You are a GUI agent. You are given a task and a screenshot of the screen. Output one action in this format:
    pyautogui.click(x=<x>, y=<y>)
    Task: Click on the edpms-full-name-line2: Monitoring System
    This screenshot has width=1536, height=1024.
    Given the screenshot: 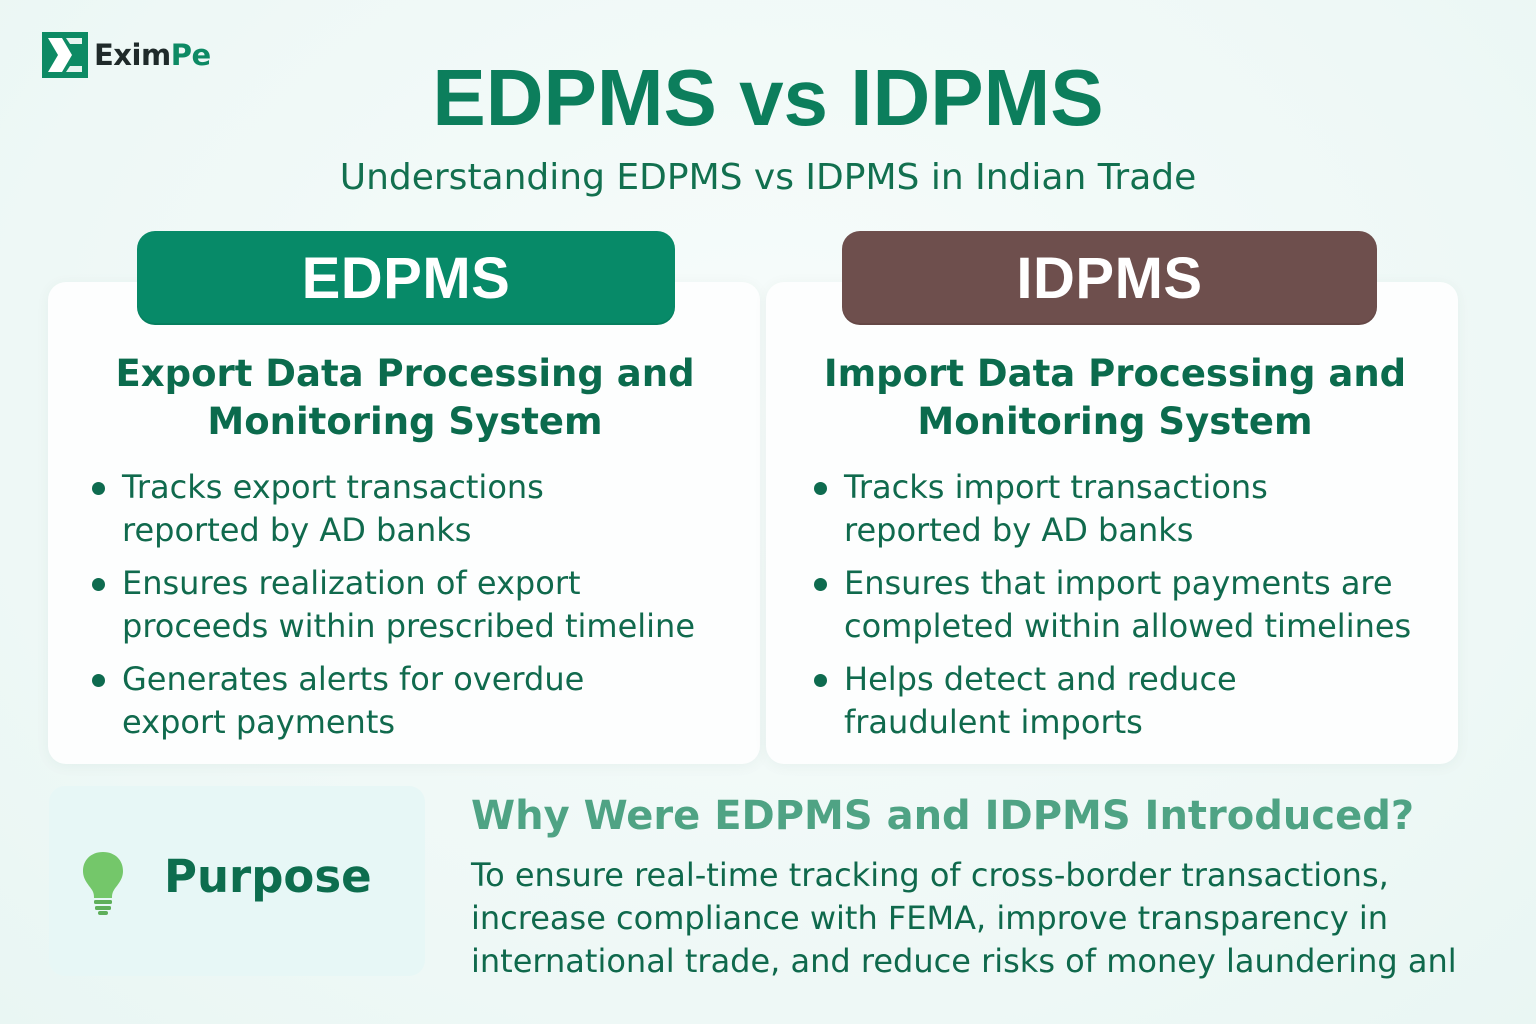 What is the action you would take?
    pyautogui.click(x=405, y=421)
    